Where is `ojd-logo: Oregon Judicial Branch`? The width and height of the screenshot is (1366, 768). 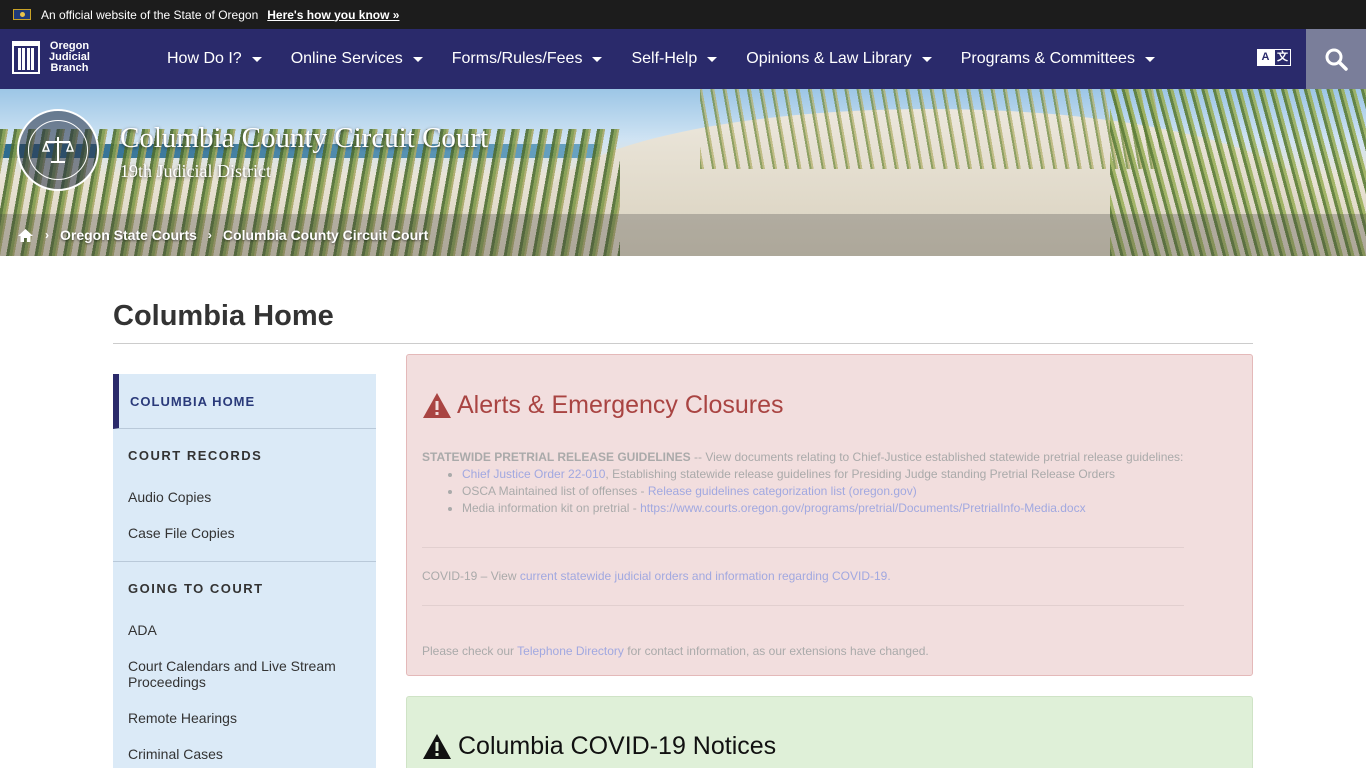 ojd-logo: Oregon Judicial Branch is located at coordinates (51, 57).